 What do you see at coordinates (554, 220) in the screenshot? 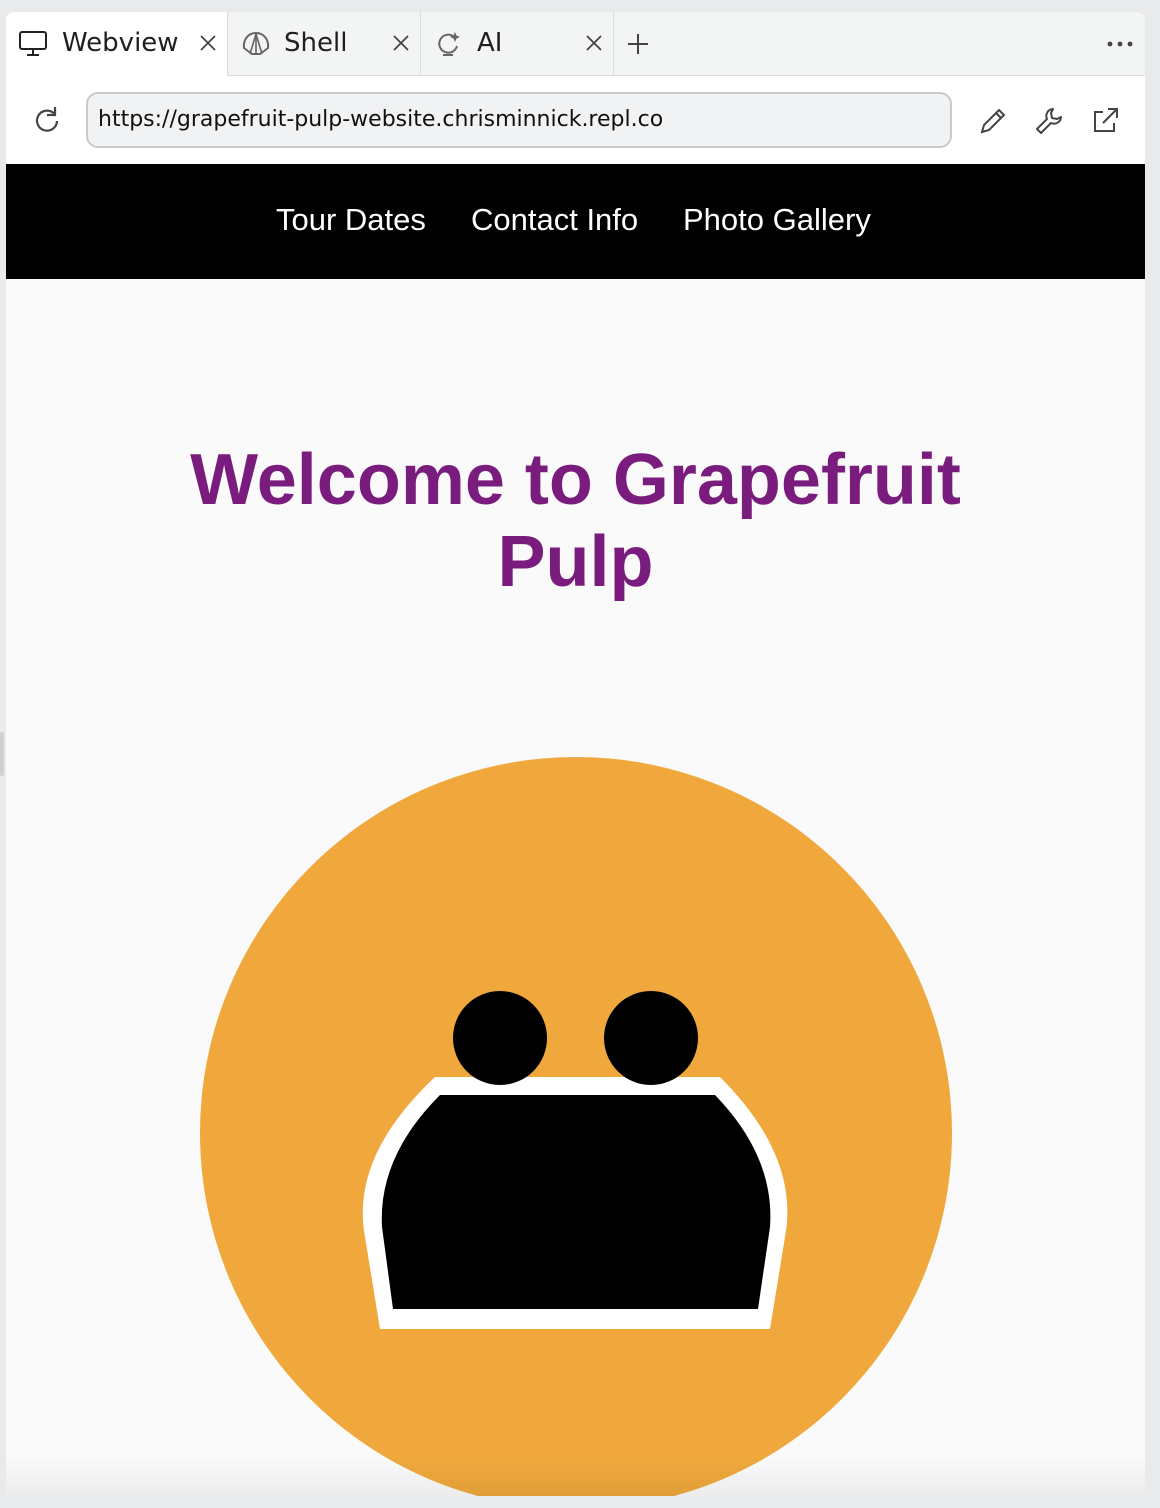
I see `nav-link-contact-info: Contact Info` at bounding box center [554, 220].